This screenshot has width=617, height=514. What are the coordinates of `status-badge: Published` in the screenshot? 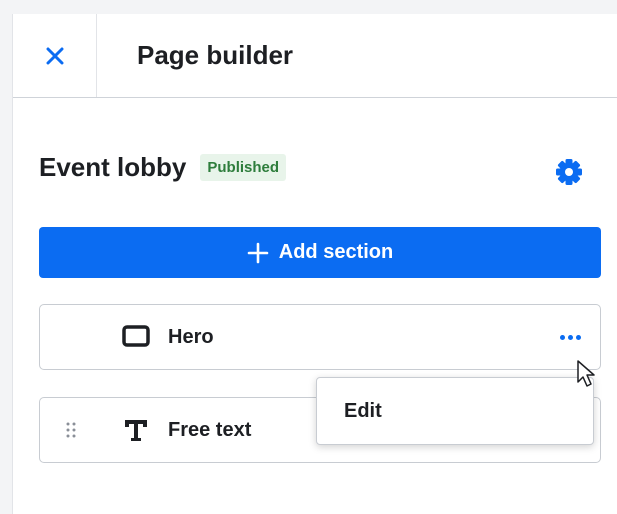 It's located at (243, 167).